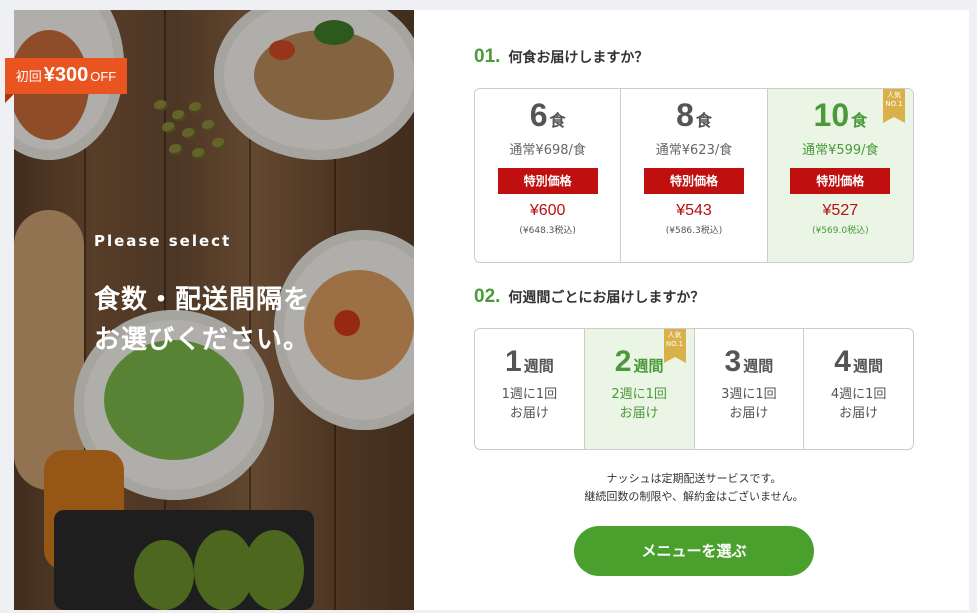  What do you see at coordinates (733, 361) in the screenshot?
I see `week-count: 3` at bounding box center [733, 361].